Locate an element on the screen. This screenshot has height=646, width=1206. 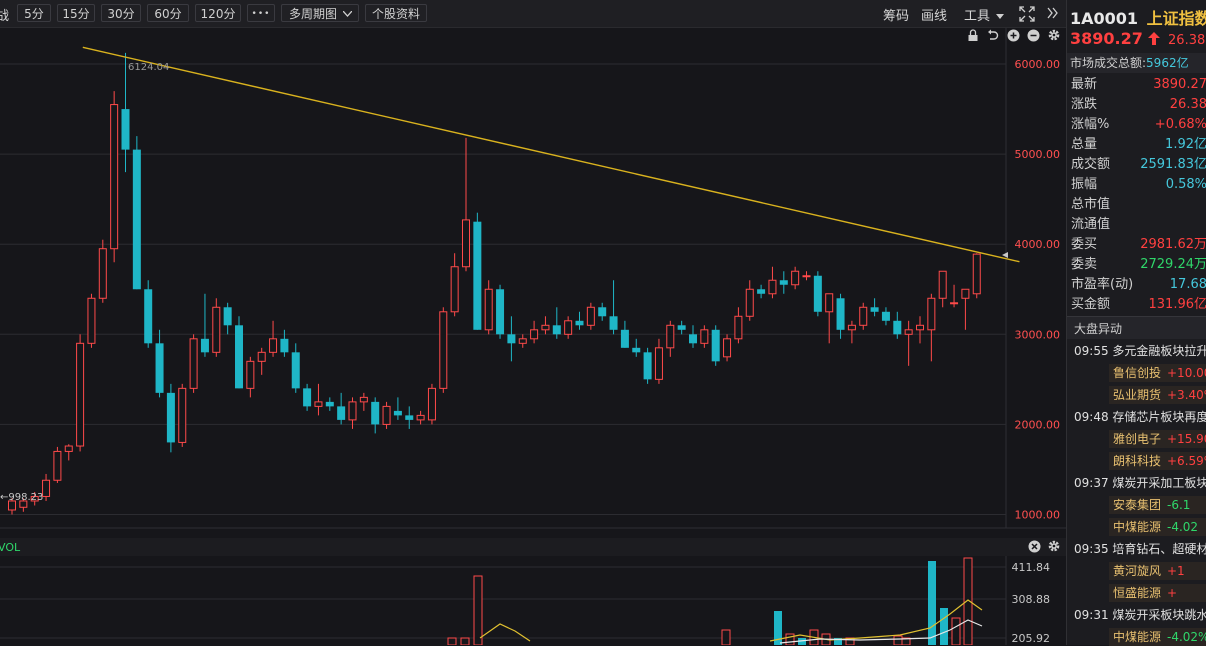
quote-row-value: 2729.24万 is located at coordinates (1173, 265).